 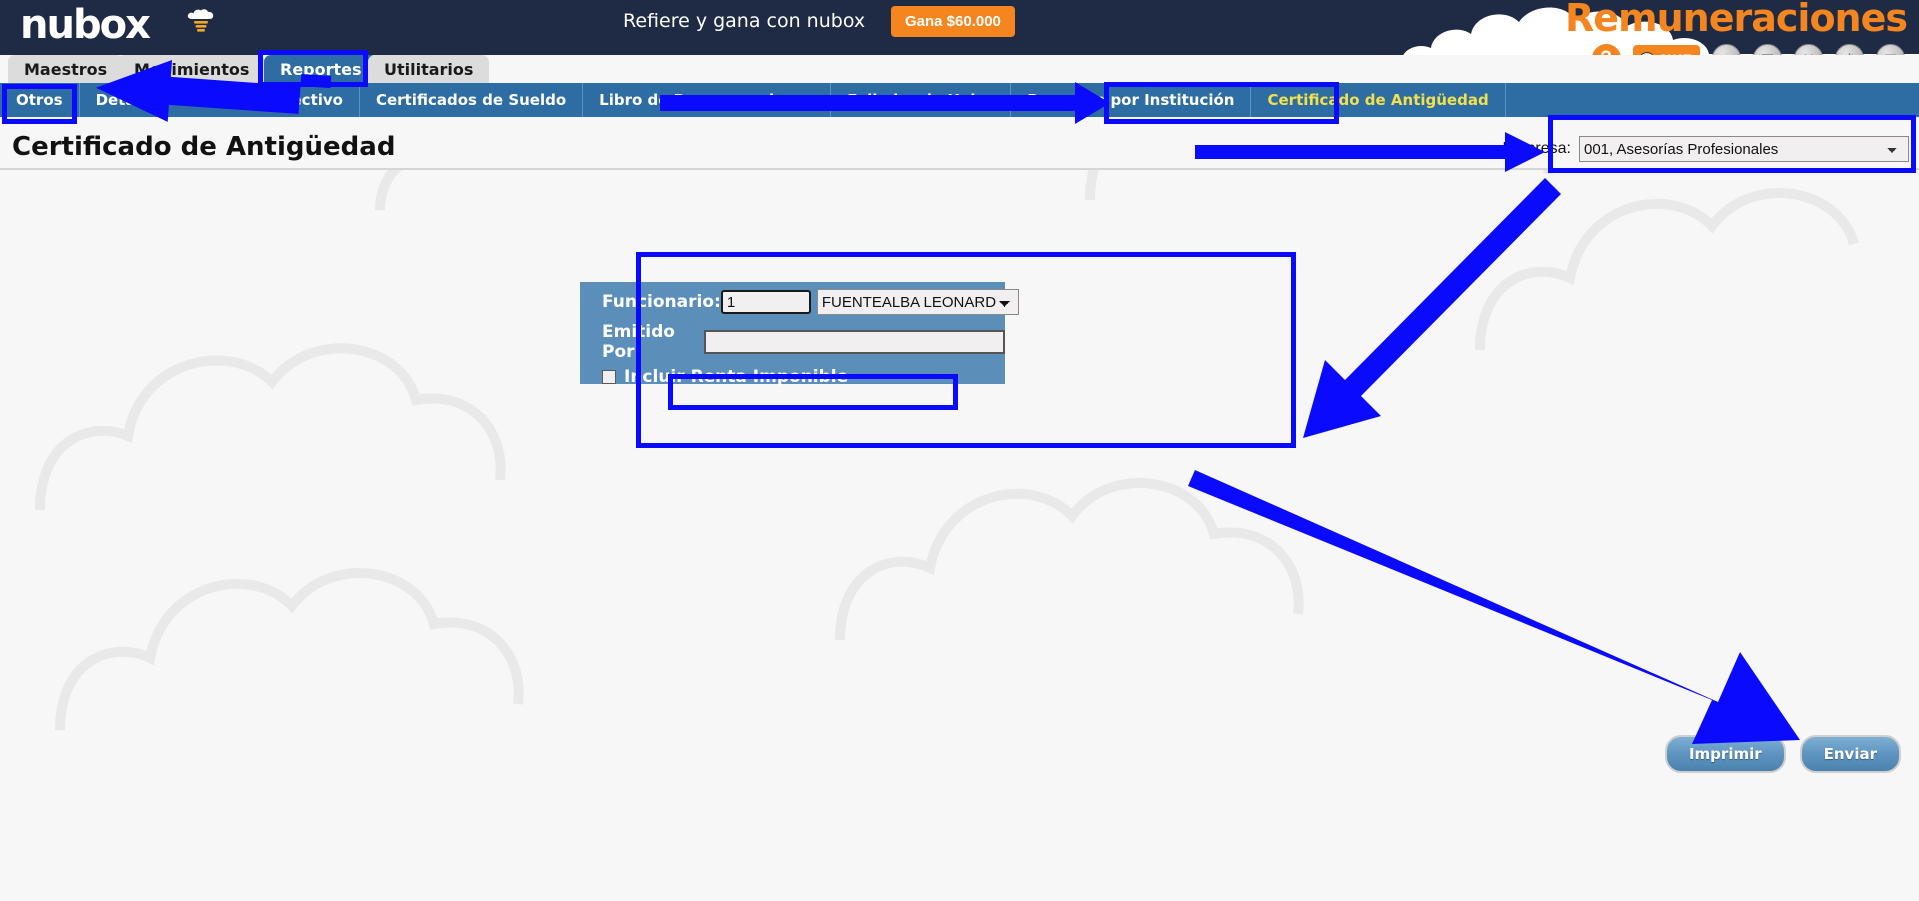 What do you see at coordinates (1725, 754) in the screenshot?
I see `imprimir-button: Imprimir` at bounding box center [1725, 754].